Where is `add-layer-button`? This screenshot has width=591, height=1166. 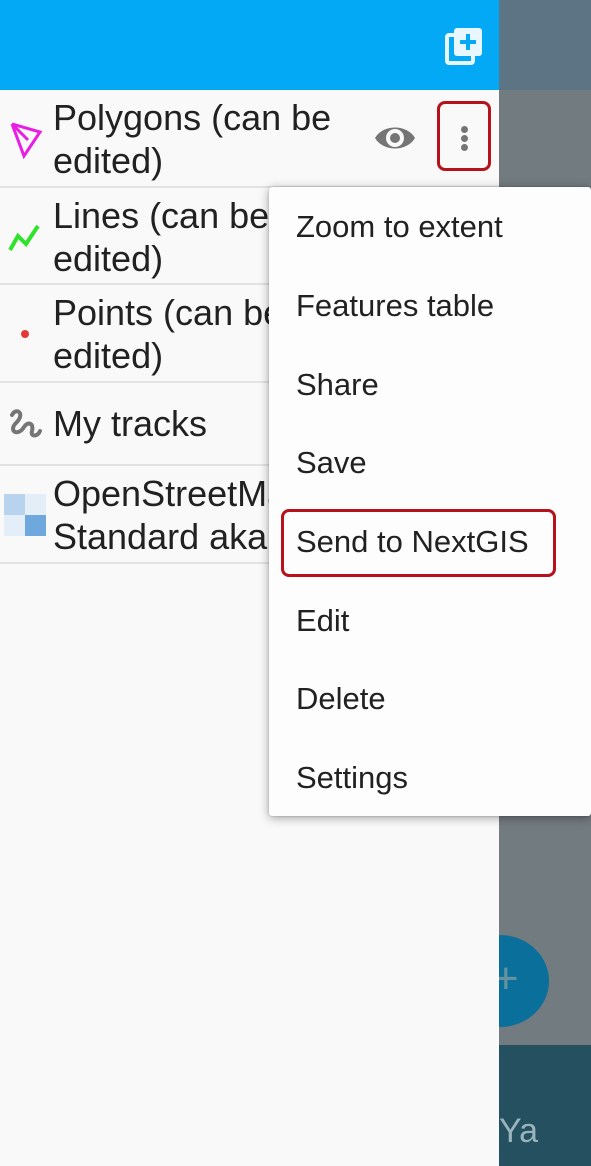 add-layer-button is located at coordinates (464, 46).